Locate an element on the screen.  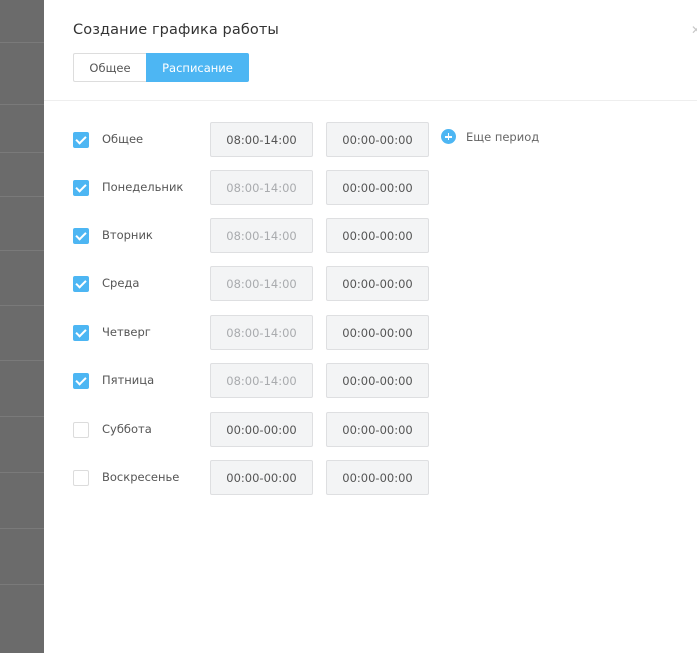
plus-circle-icon is located at coordinates (448, 136).